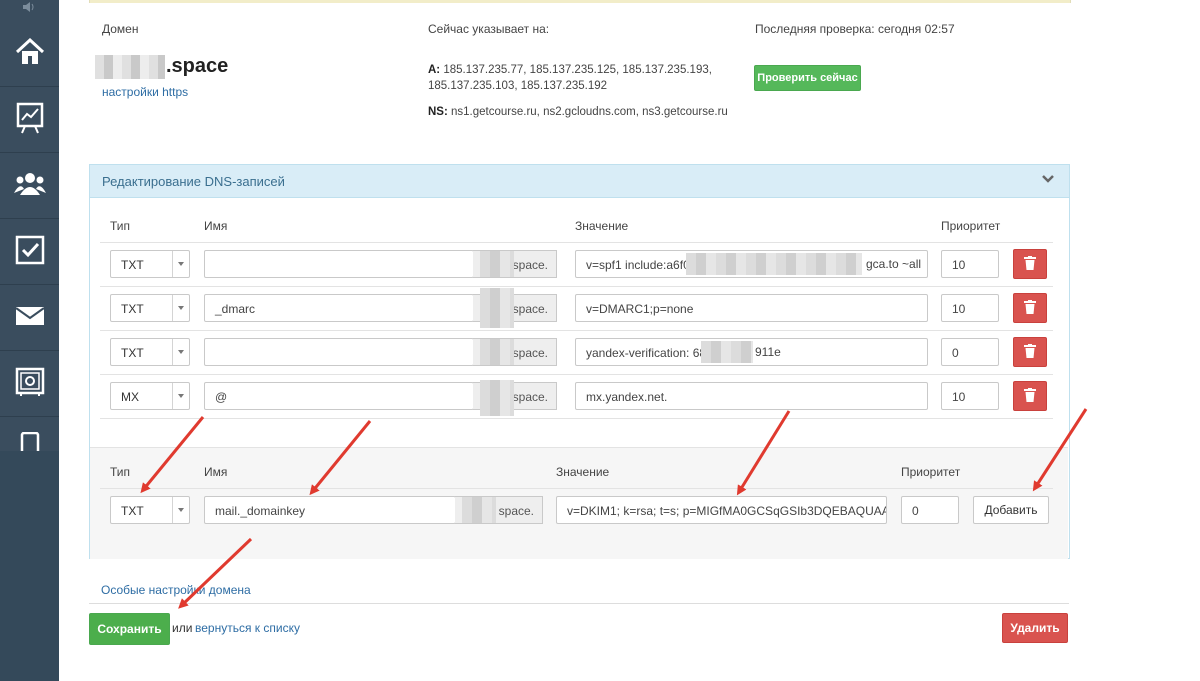 This screenshot has width=1200, height=681. What do you see at coordinates (29, 8) in the screenshot?
I see `speaker-icon` at bounding box center [29, 8].